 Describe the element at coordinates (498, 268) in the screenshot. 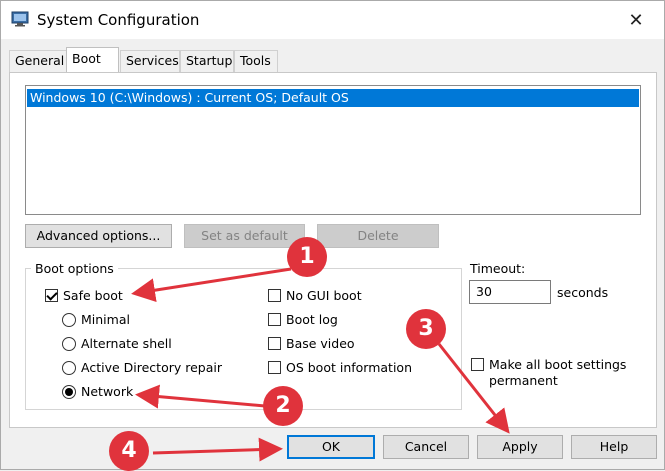

I see `timeout-label: Timeout:` at that location.